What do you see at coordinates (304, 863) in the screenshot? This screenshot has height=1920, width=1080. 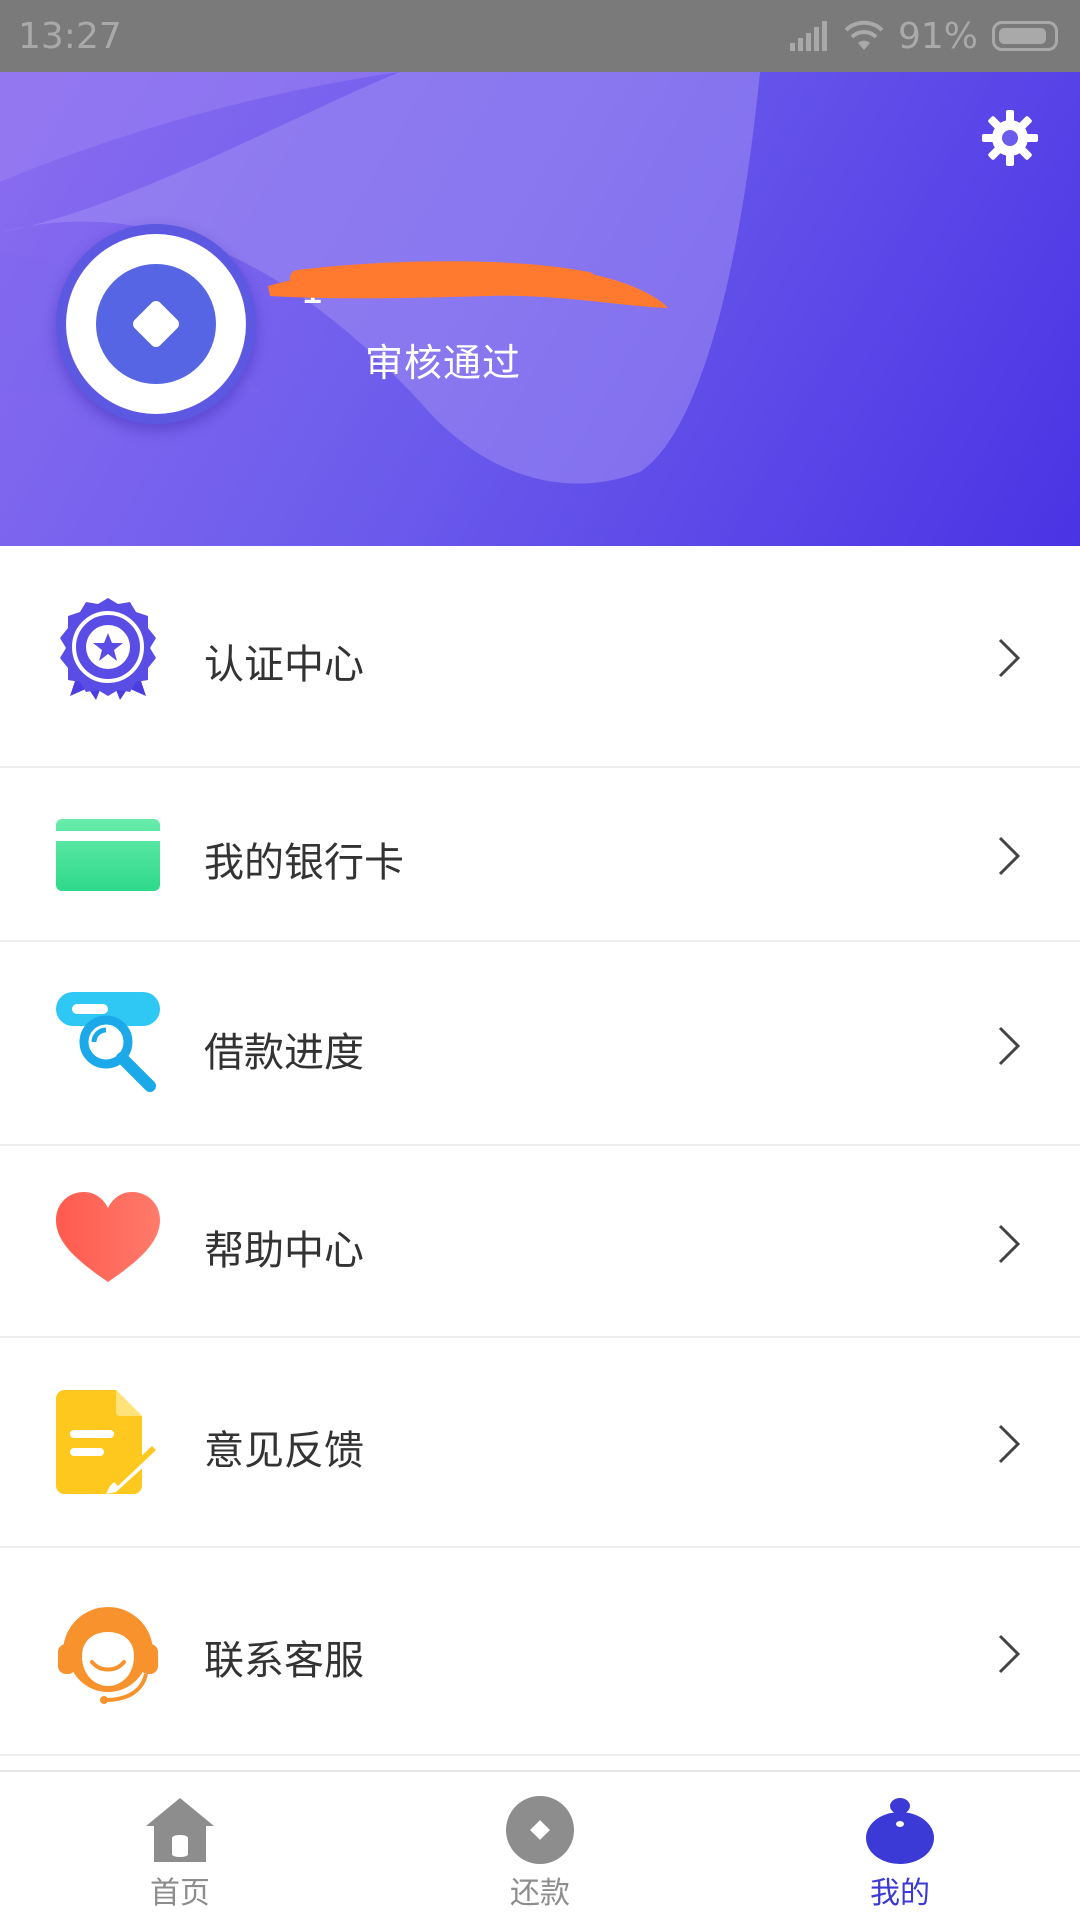 I see `menu-label: 我的银行卡` at bounding box center [304, 863].